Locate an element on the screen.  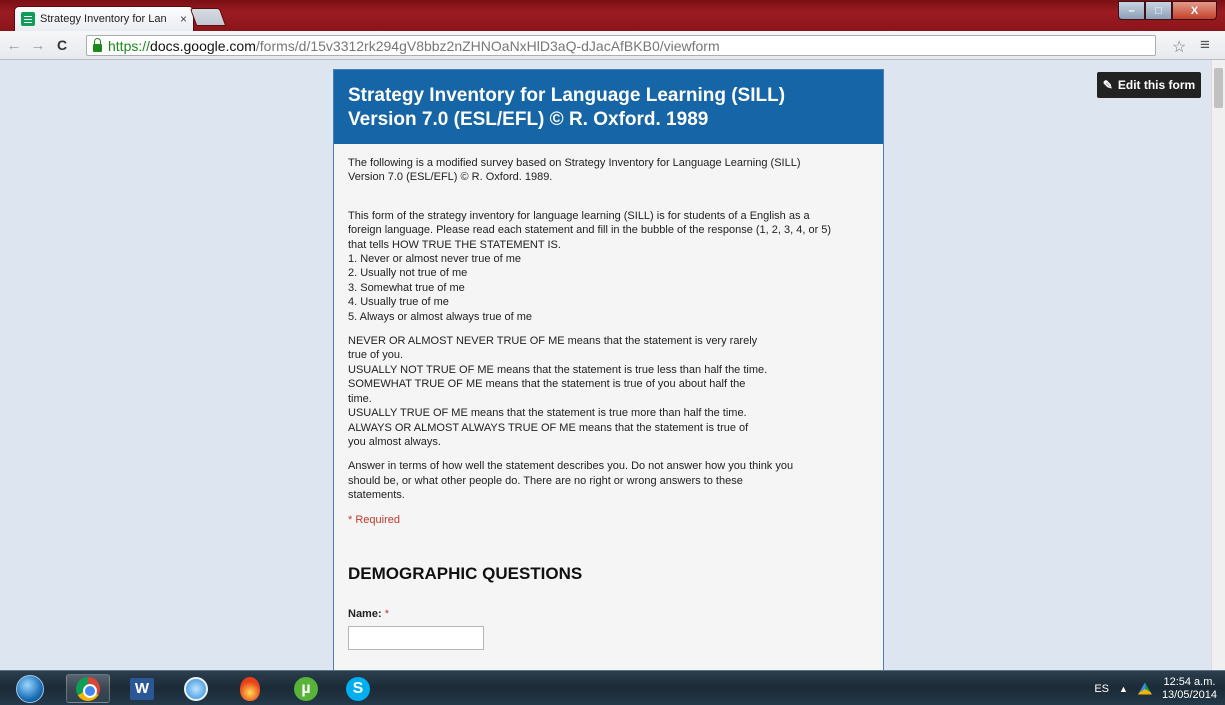
maximize-button: □ is located at coordinates (1158, 10).